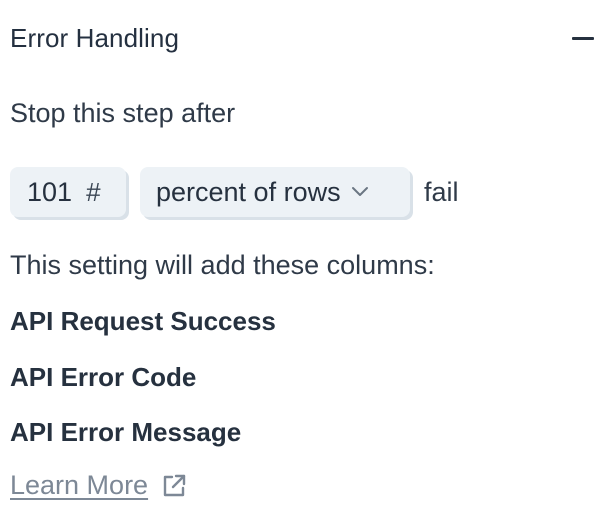  What do you see at coordinates (302, 38) in the screenshot?
I see `section-header: Error Handling` at bounding box center [302, 38].